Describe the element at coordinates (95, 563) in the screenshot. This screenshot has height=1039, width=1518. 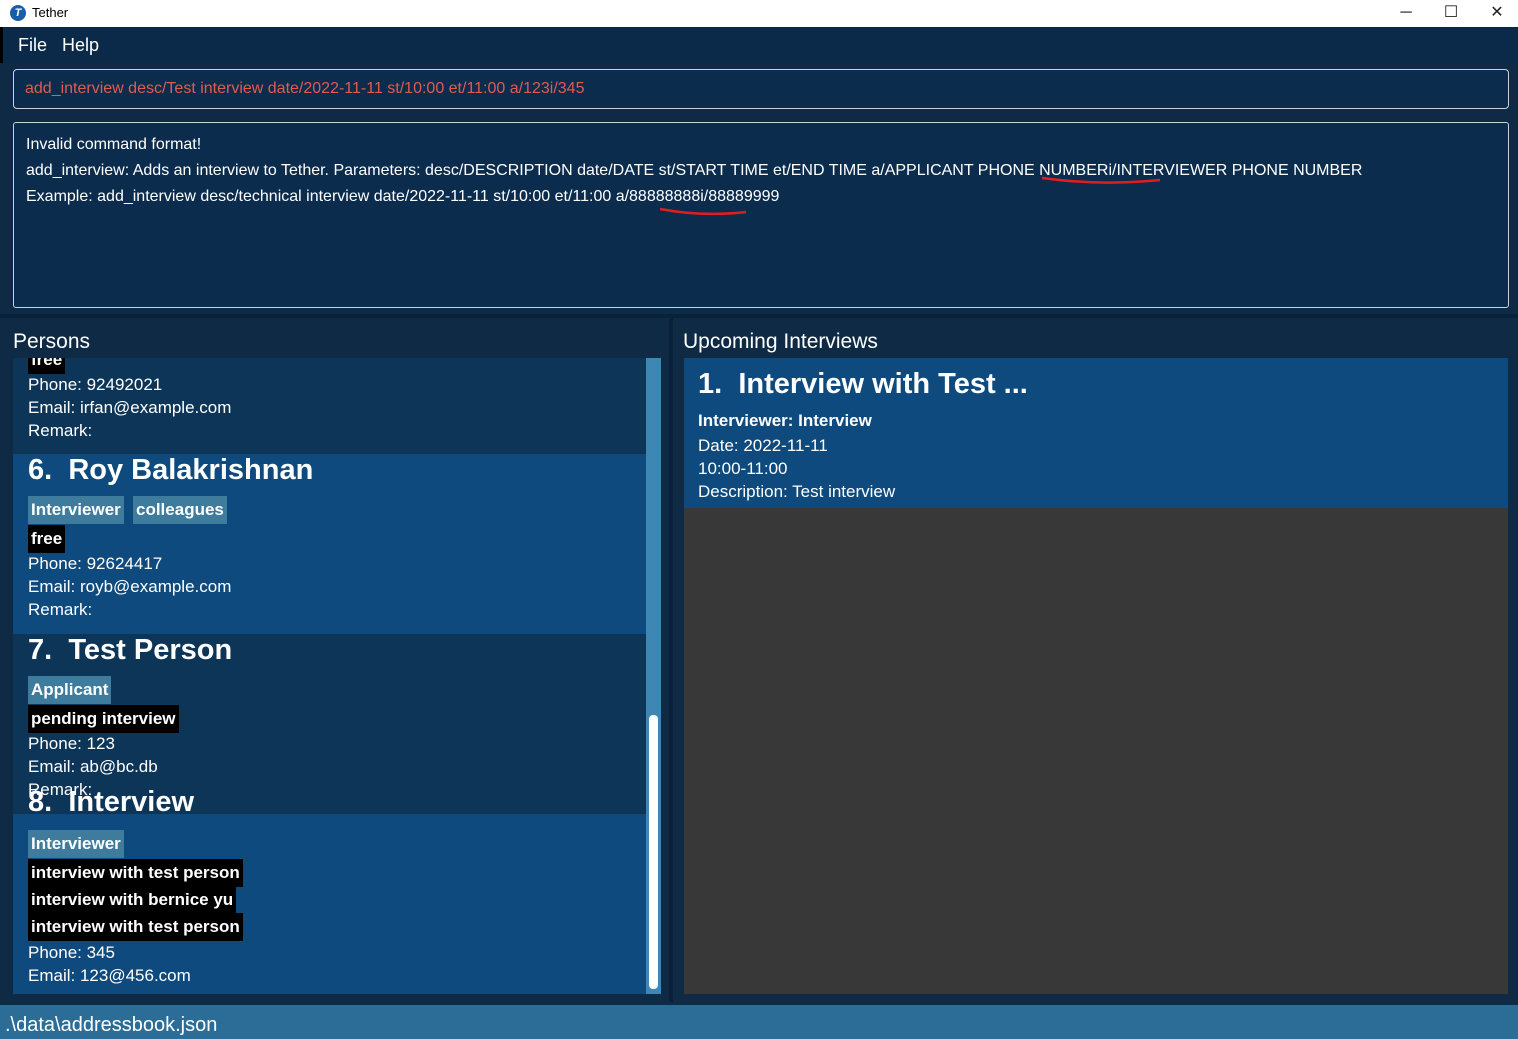
I see `person-phone: Phone: 92624417` at that location.